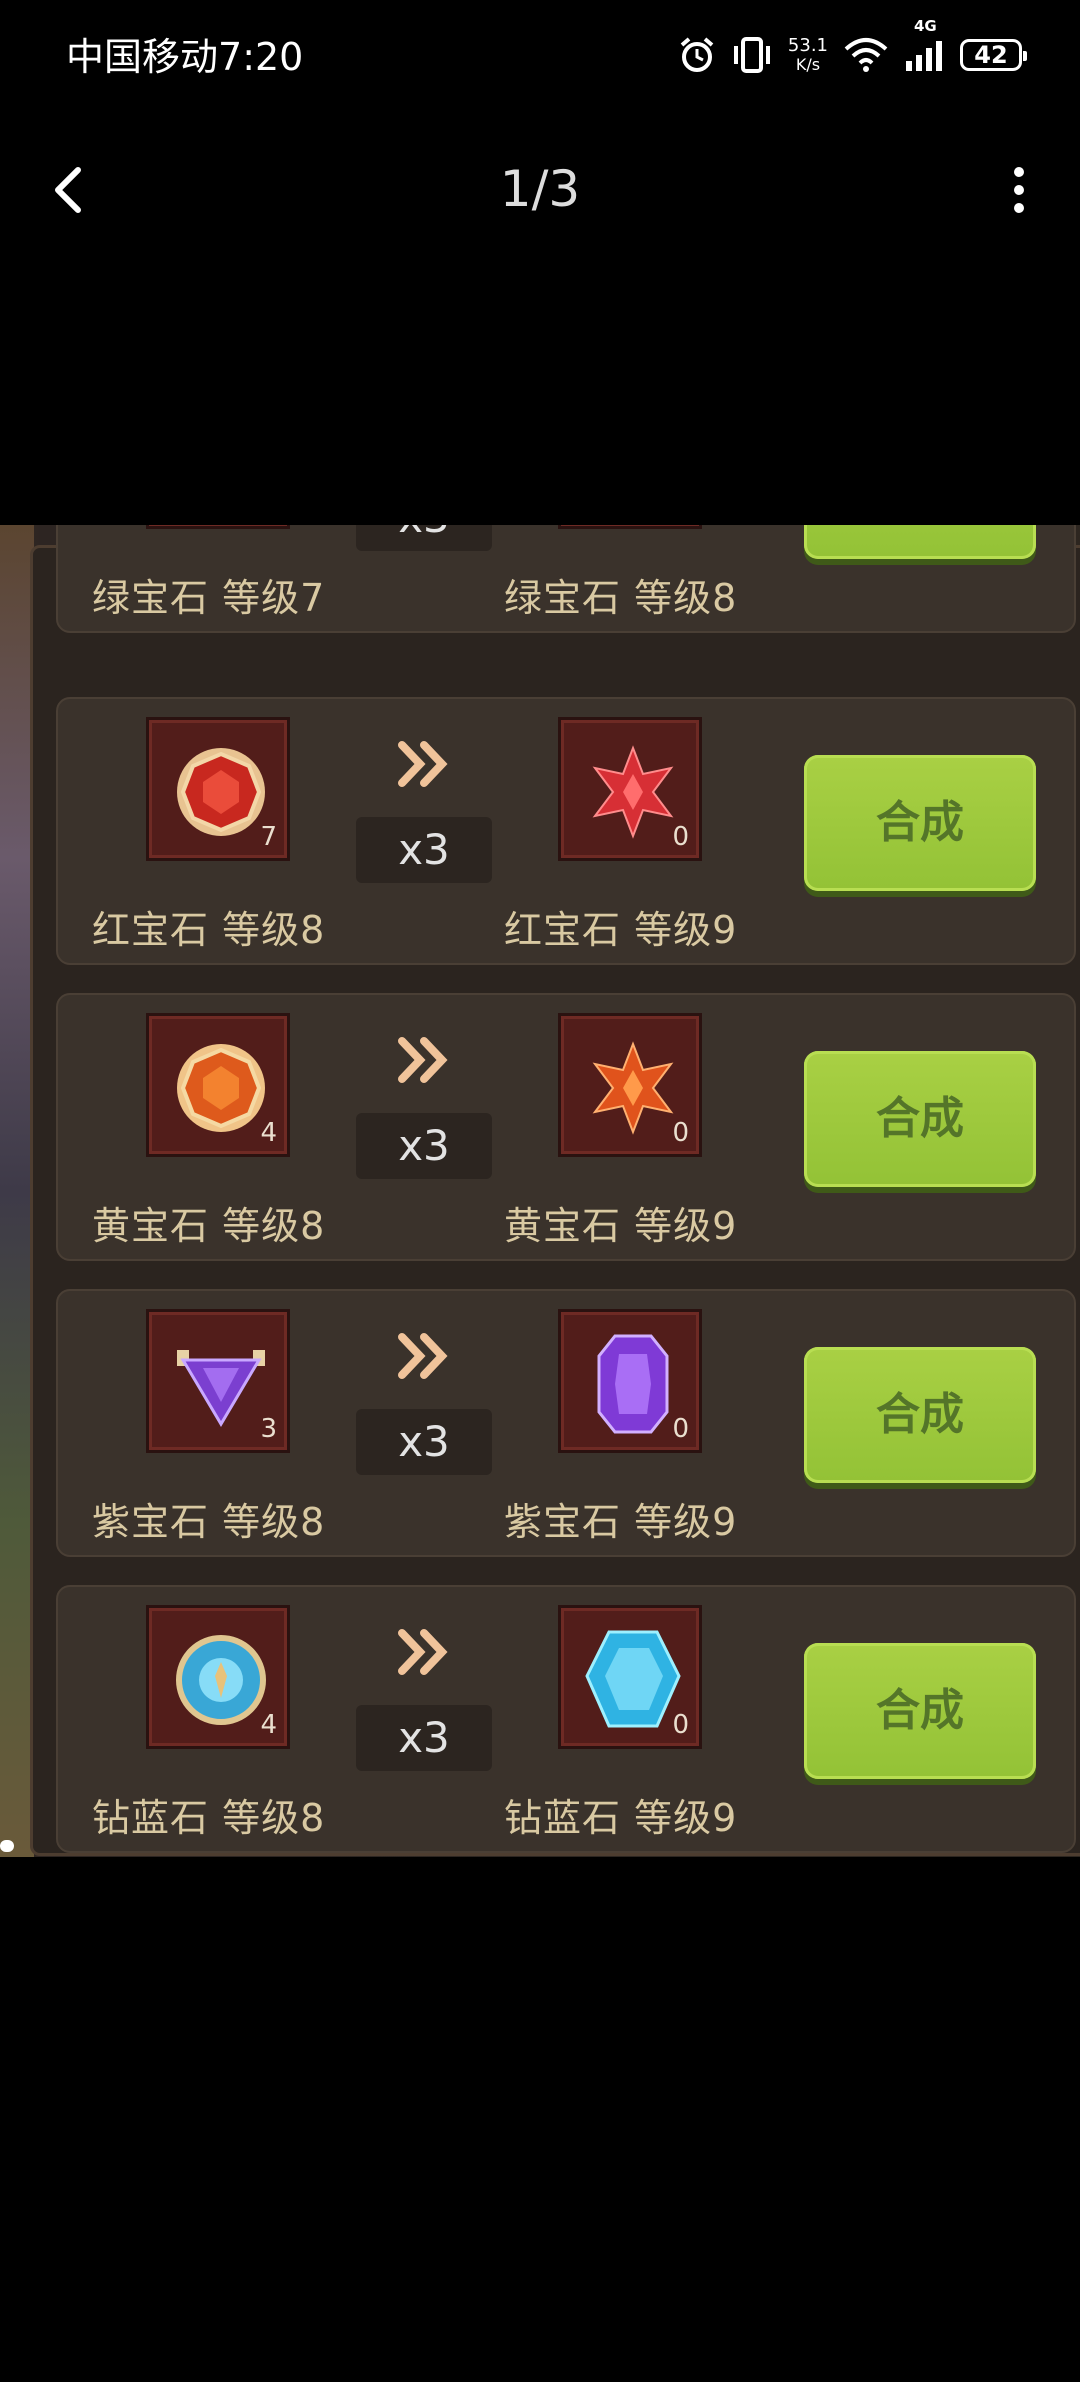 This screenshot has height=2382, width=1080. I want to click on status-icons: 53.1 K/s 4G 42, so click(852, 49).